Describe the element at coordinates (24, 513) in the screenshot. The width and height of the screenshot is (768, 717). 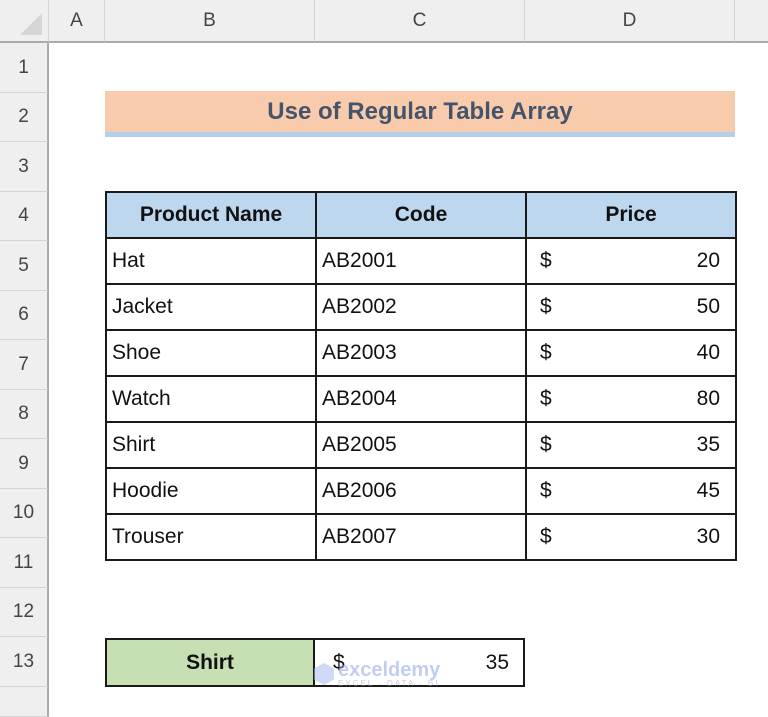
I see `row-header-10: 10` at that location.